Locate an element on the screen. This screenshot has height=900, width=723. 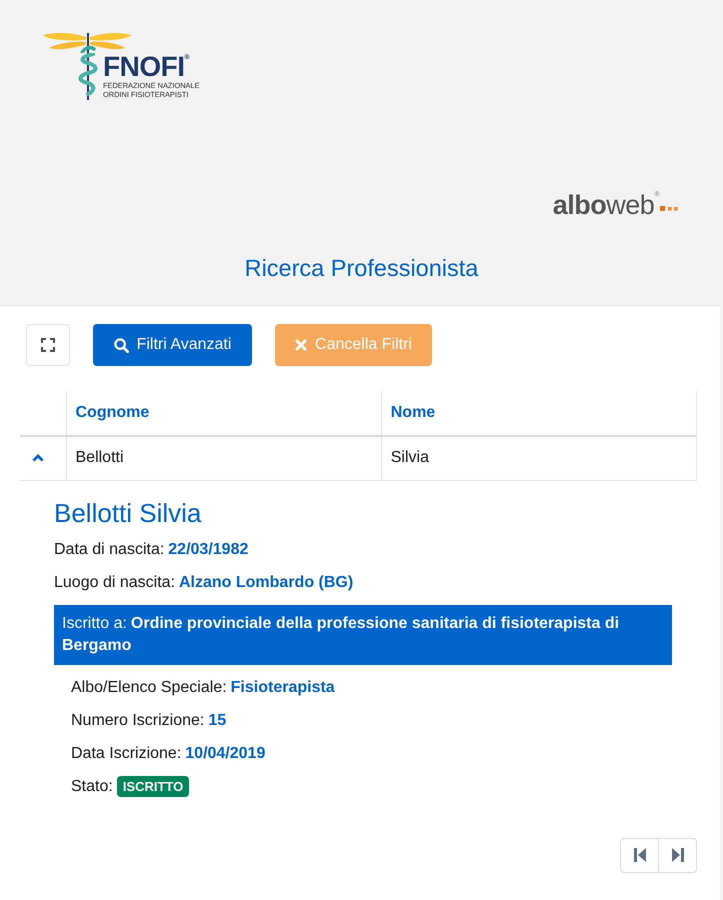
advanced-filters-button: Filtri Avanzati is located at coordinates (172, 345).